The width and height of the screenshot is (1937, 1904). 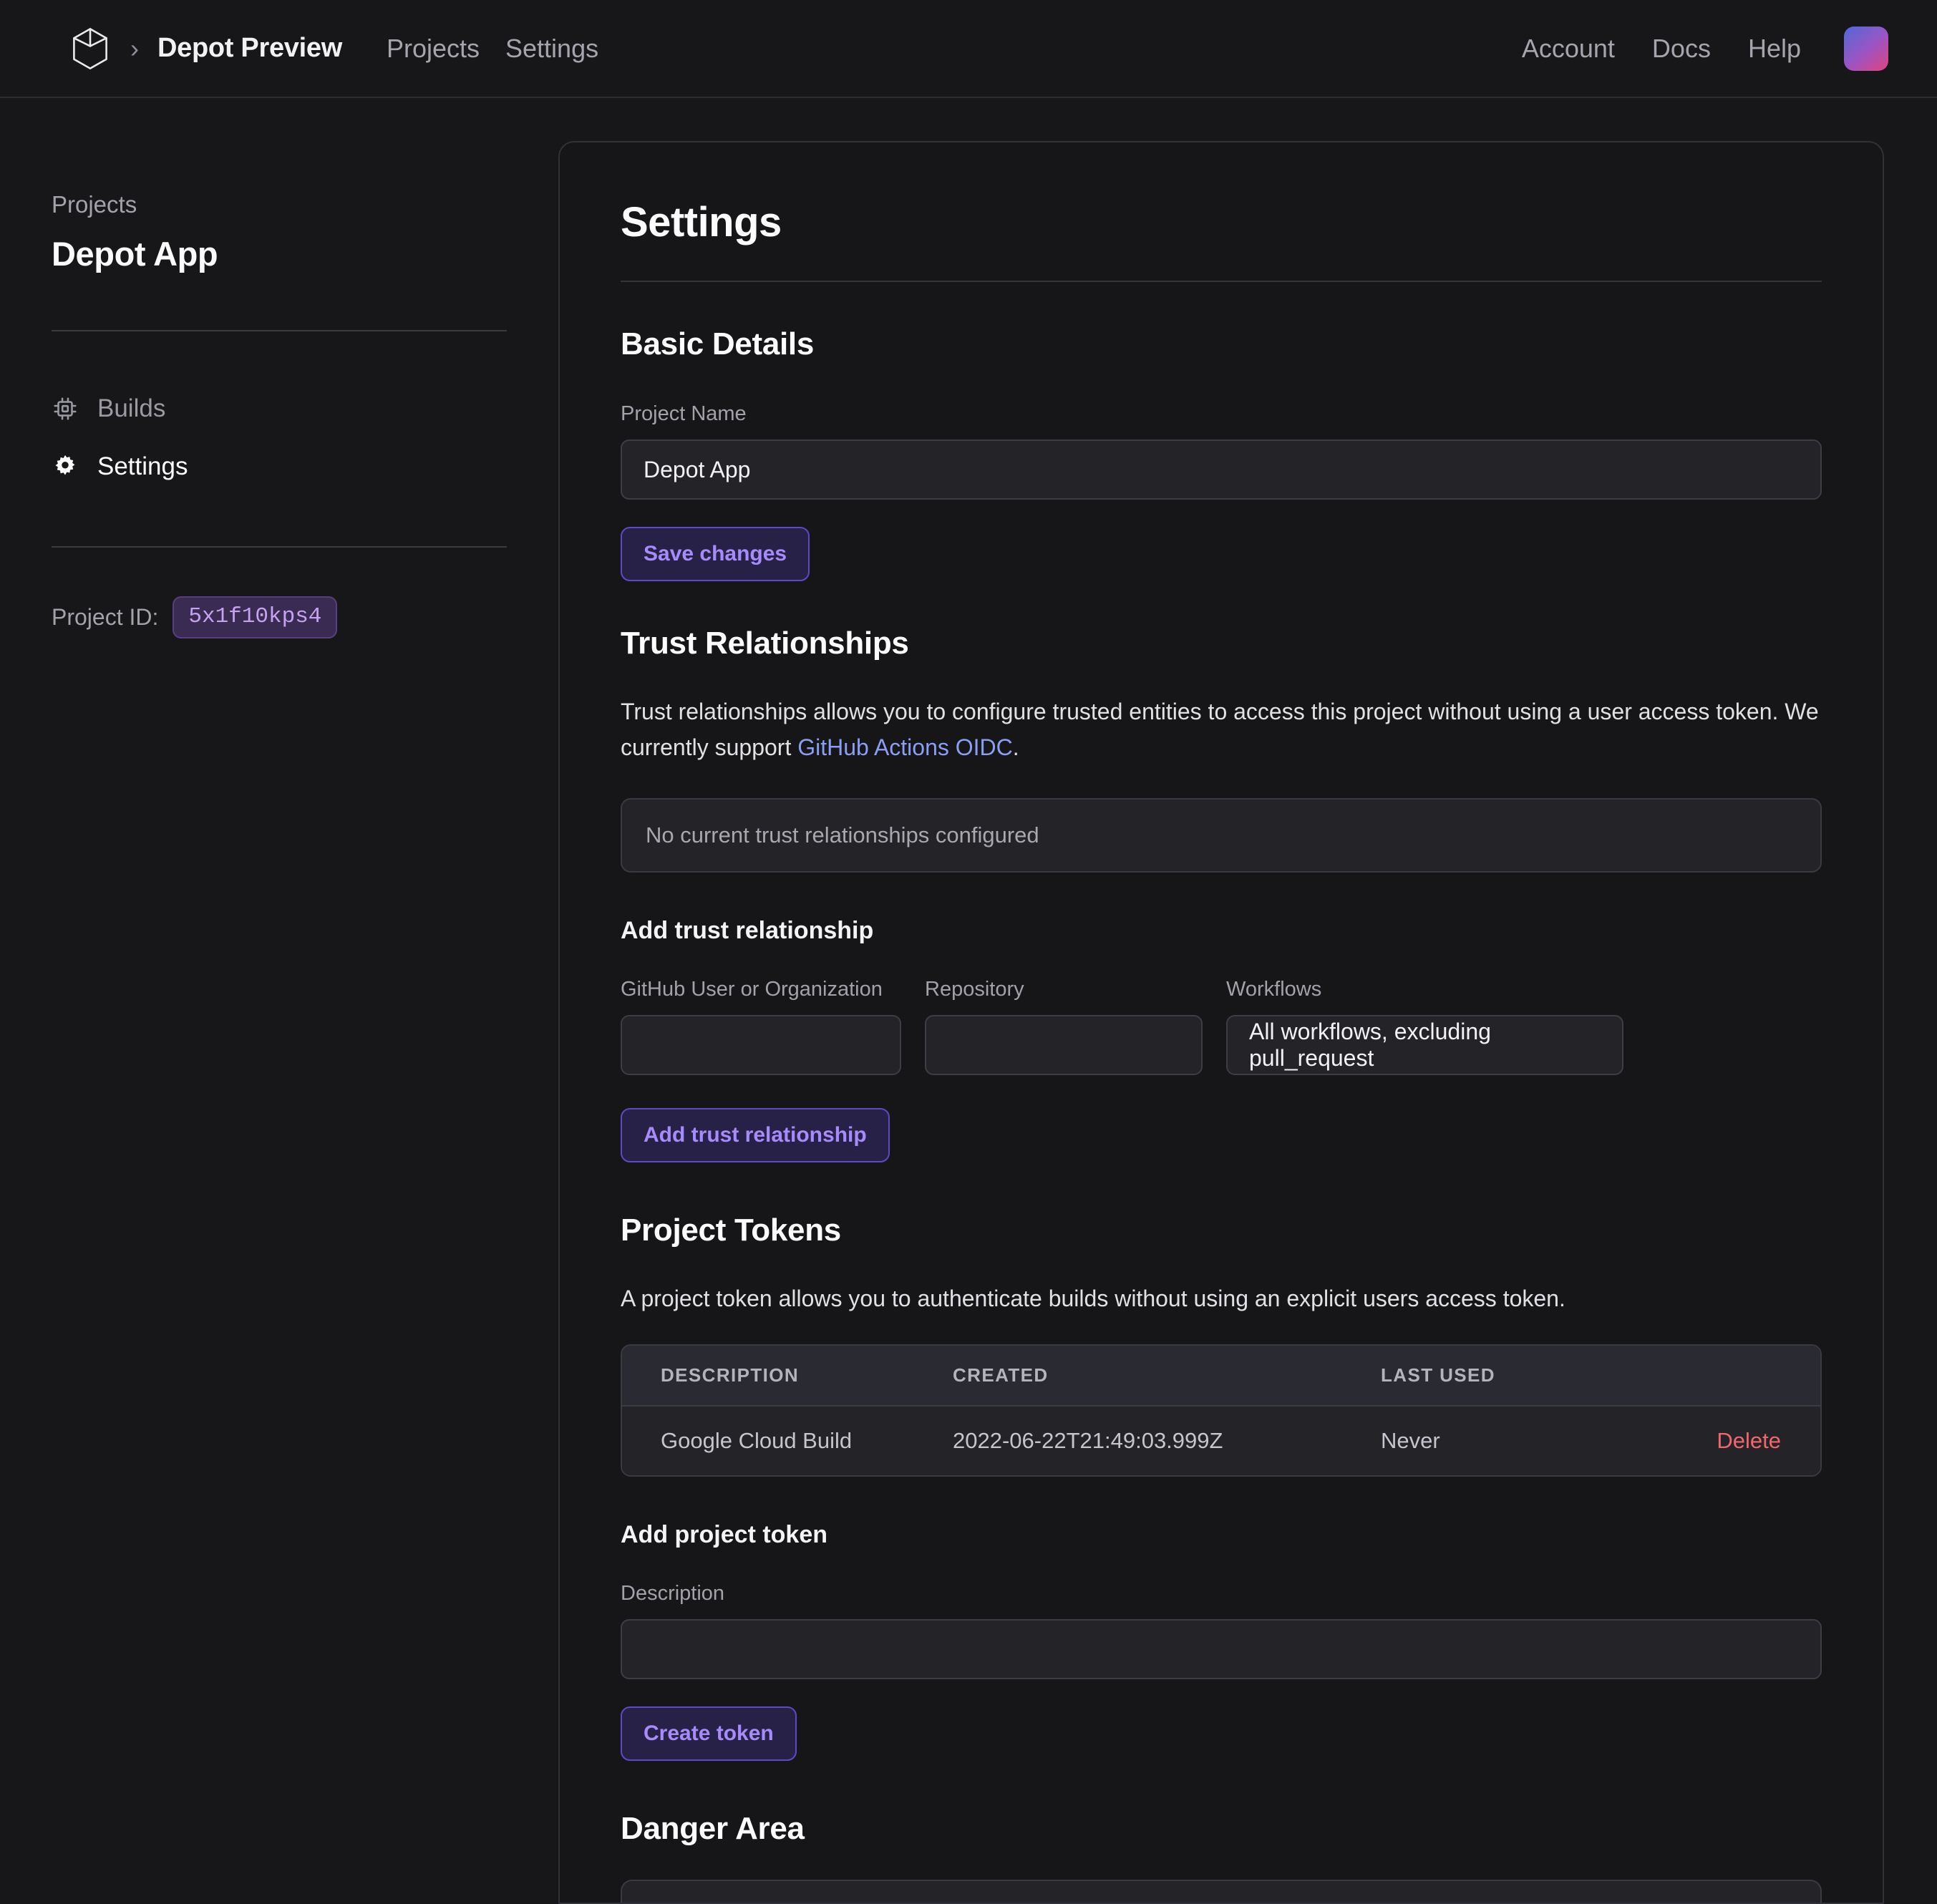 I want to click on github-actions-oidc-link: GitHub Actions OIDC, so click(x=905, y=747).